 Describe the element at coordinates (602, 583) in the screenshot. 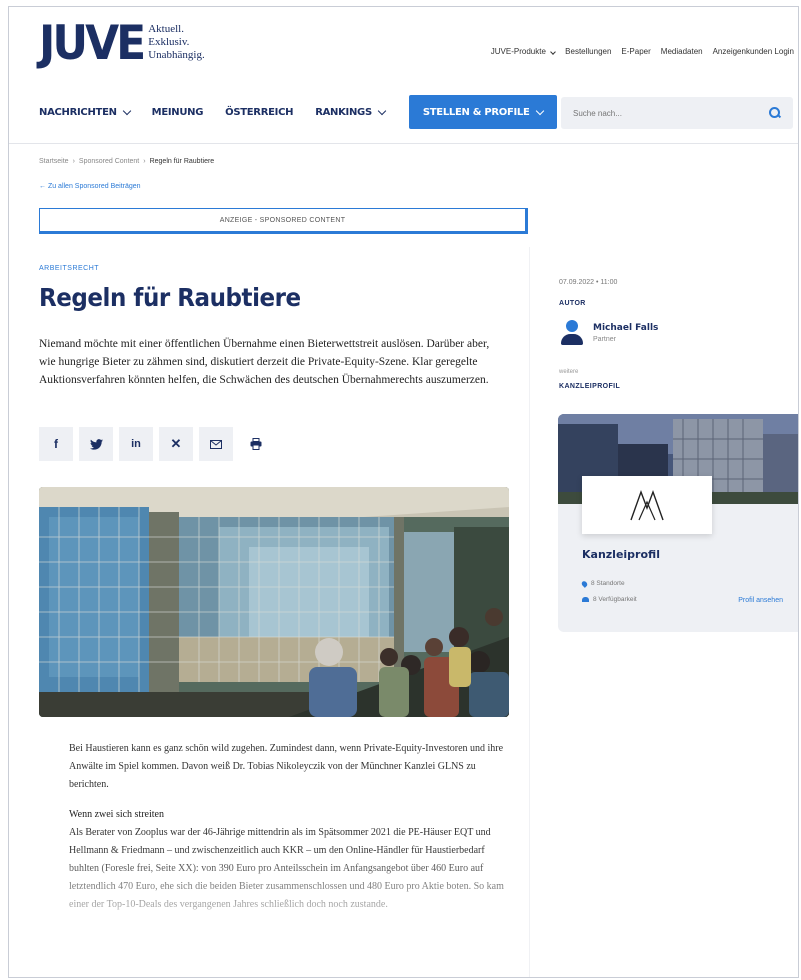

I see `card-locations: 8 Standorte` at that location.